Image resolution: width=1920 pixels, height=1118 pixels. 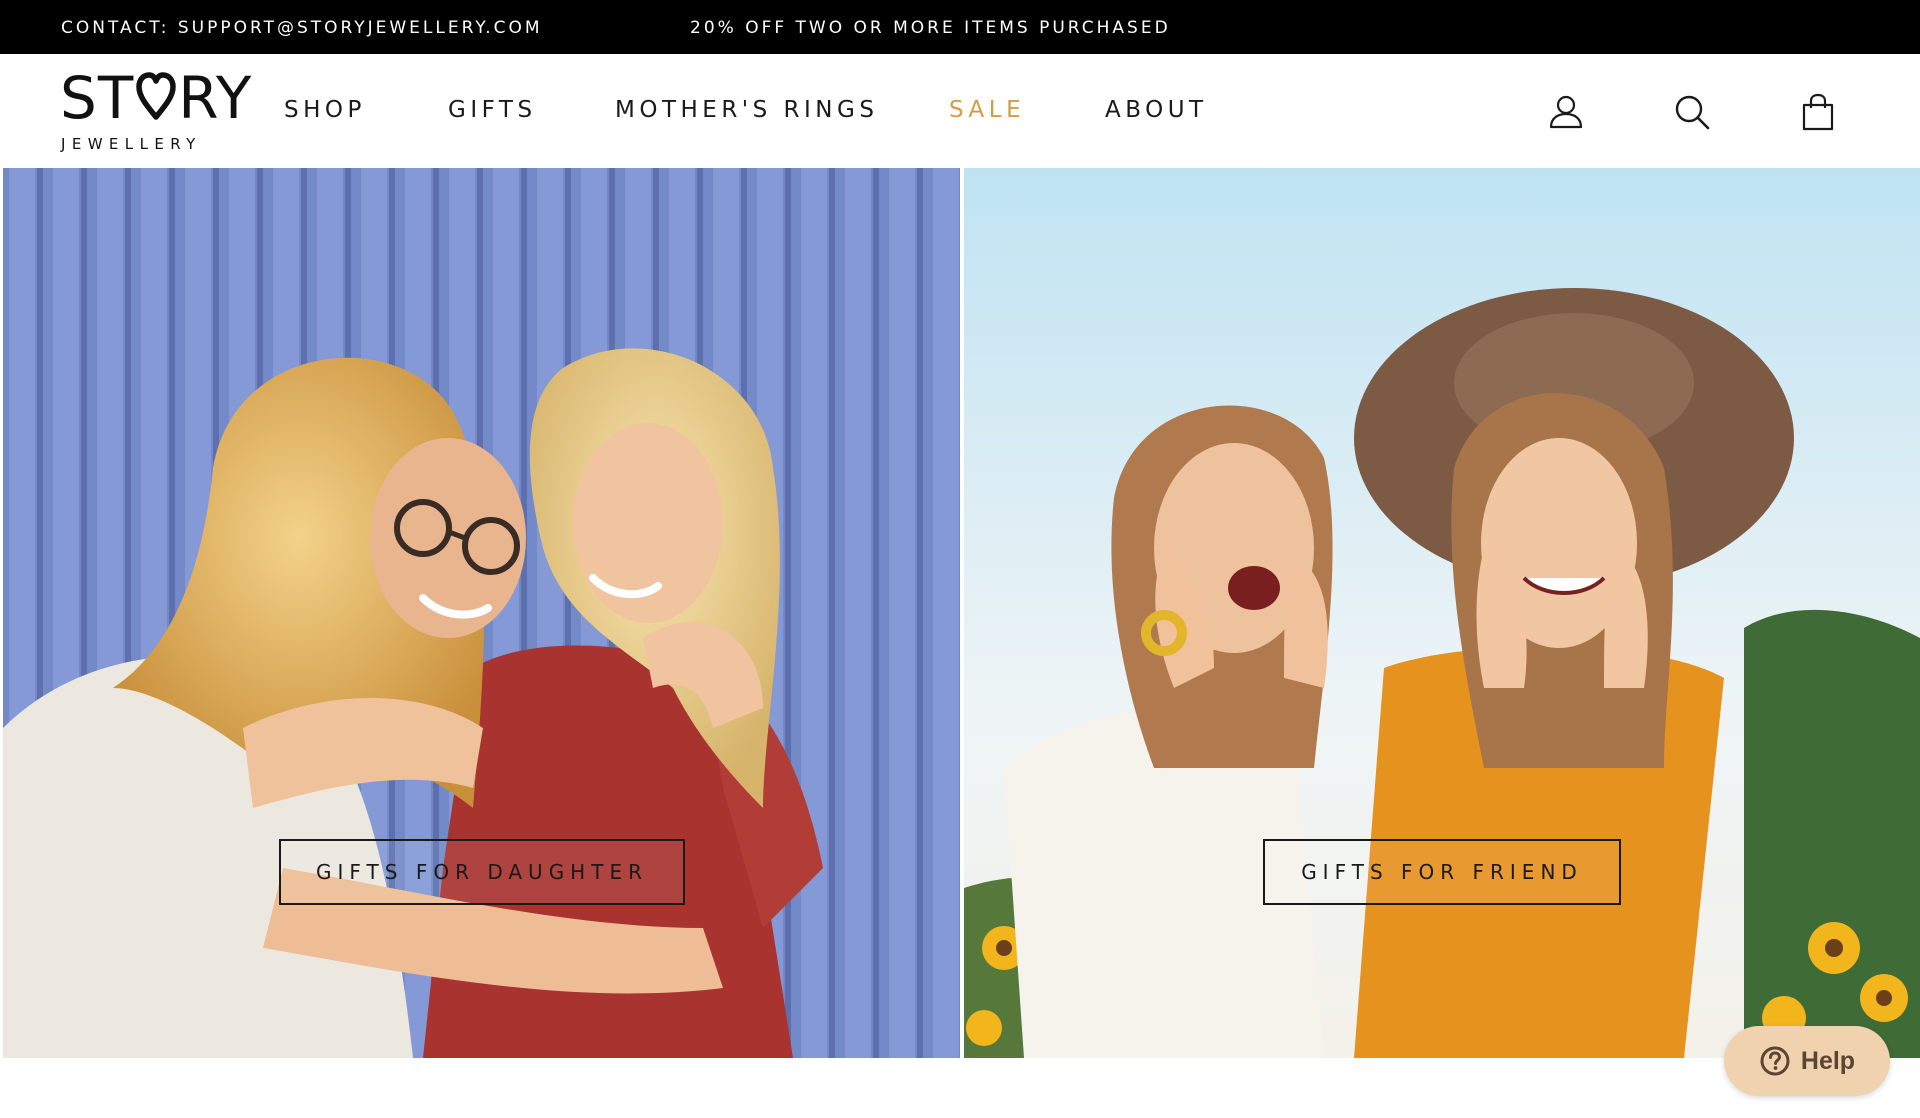 I want to click on heart-letter-o-icon, so click(x=156, y=96).